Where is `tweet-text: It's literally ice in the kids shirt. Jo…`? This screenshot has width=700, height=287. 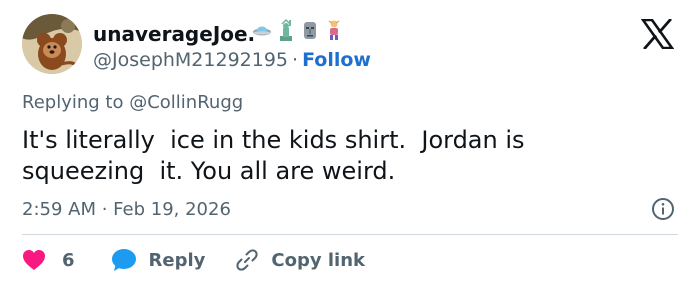 tweet-text: It's literally ice in the kids shirt. Jo… is located at coordinates (273, 155).